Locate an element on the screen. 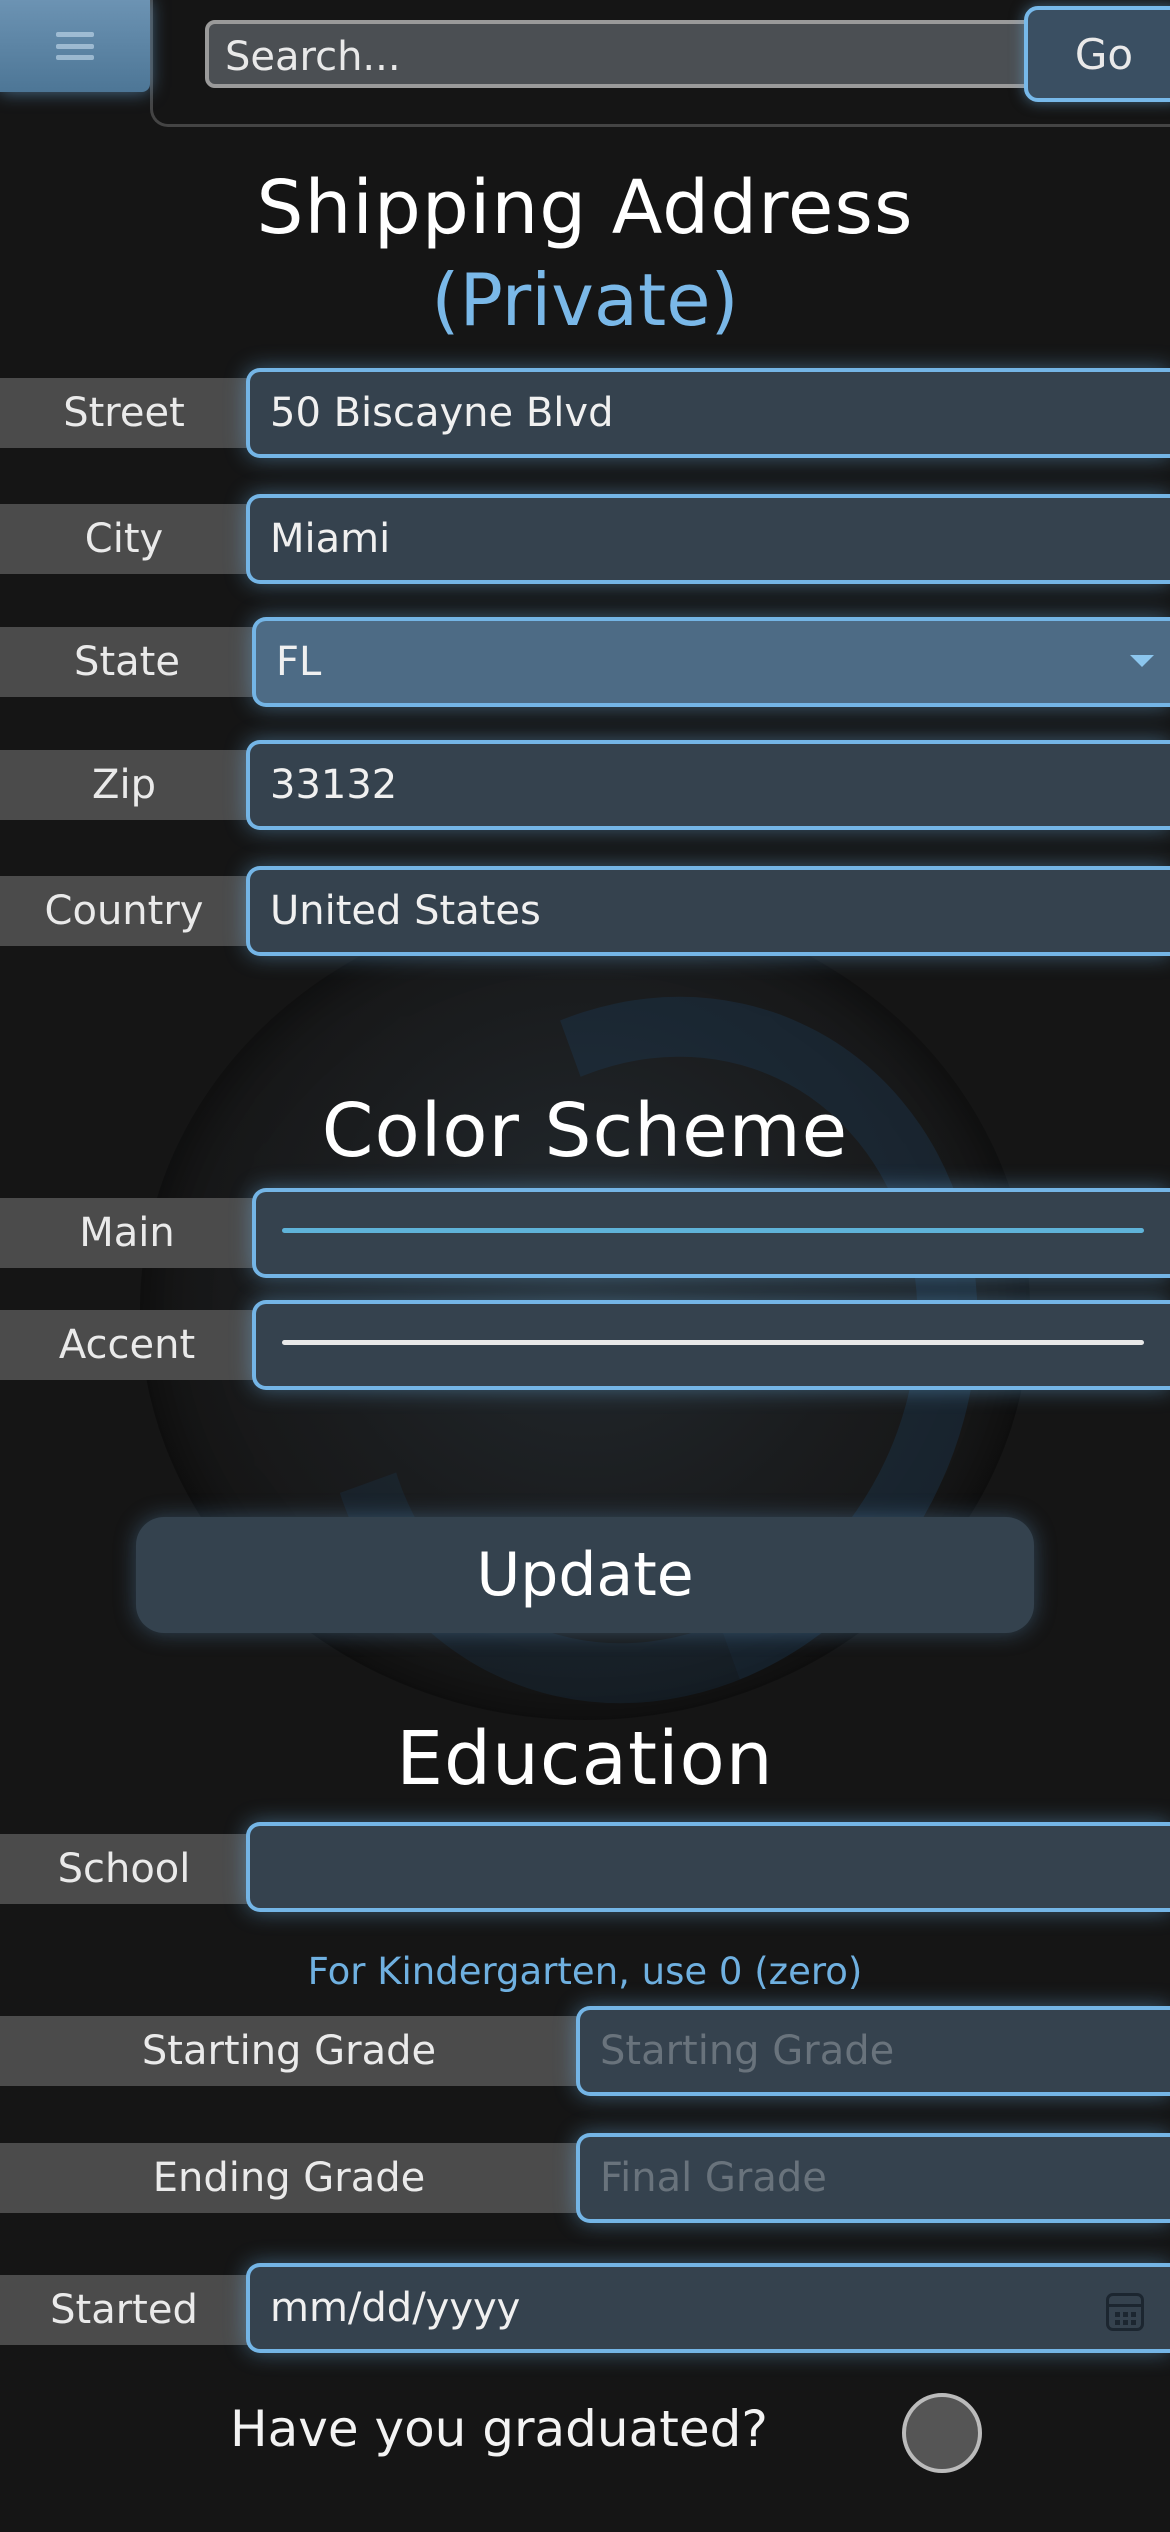 The image size is (1170, 2532). calendar-icon is located at coordinates (1125, 2312).